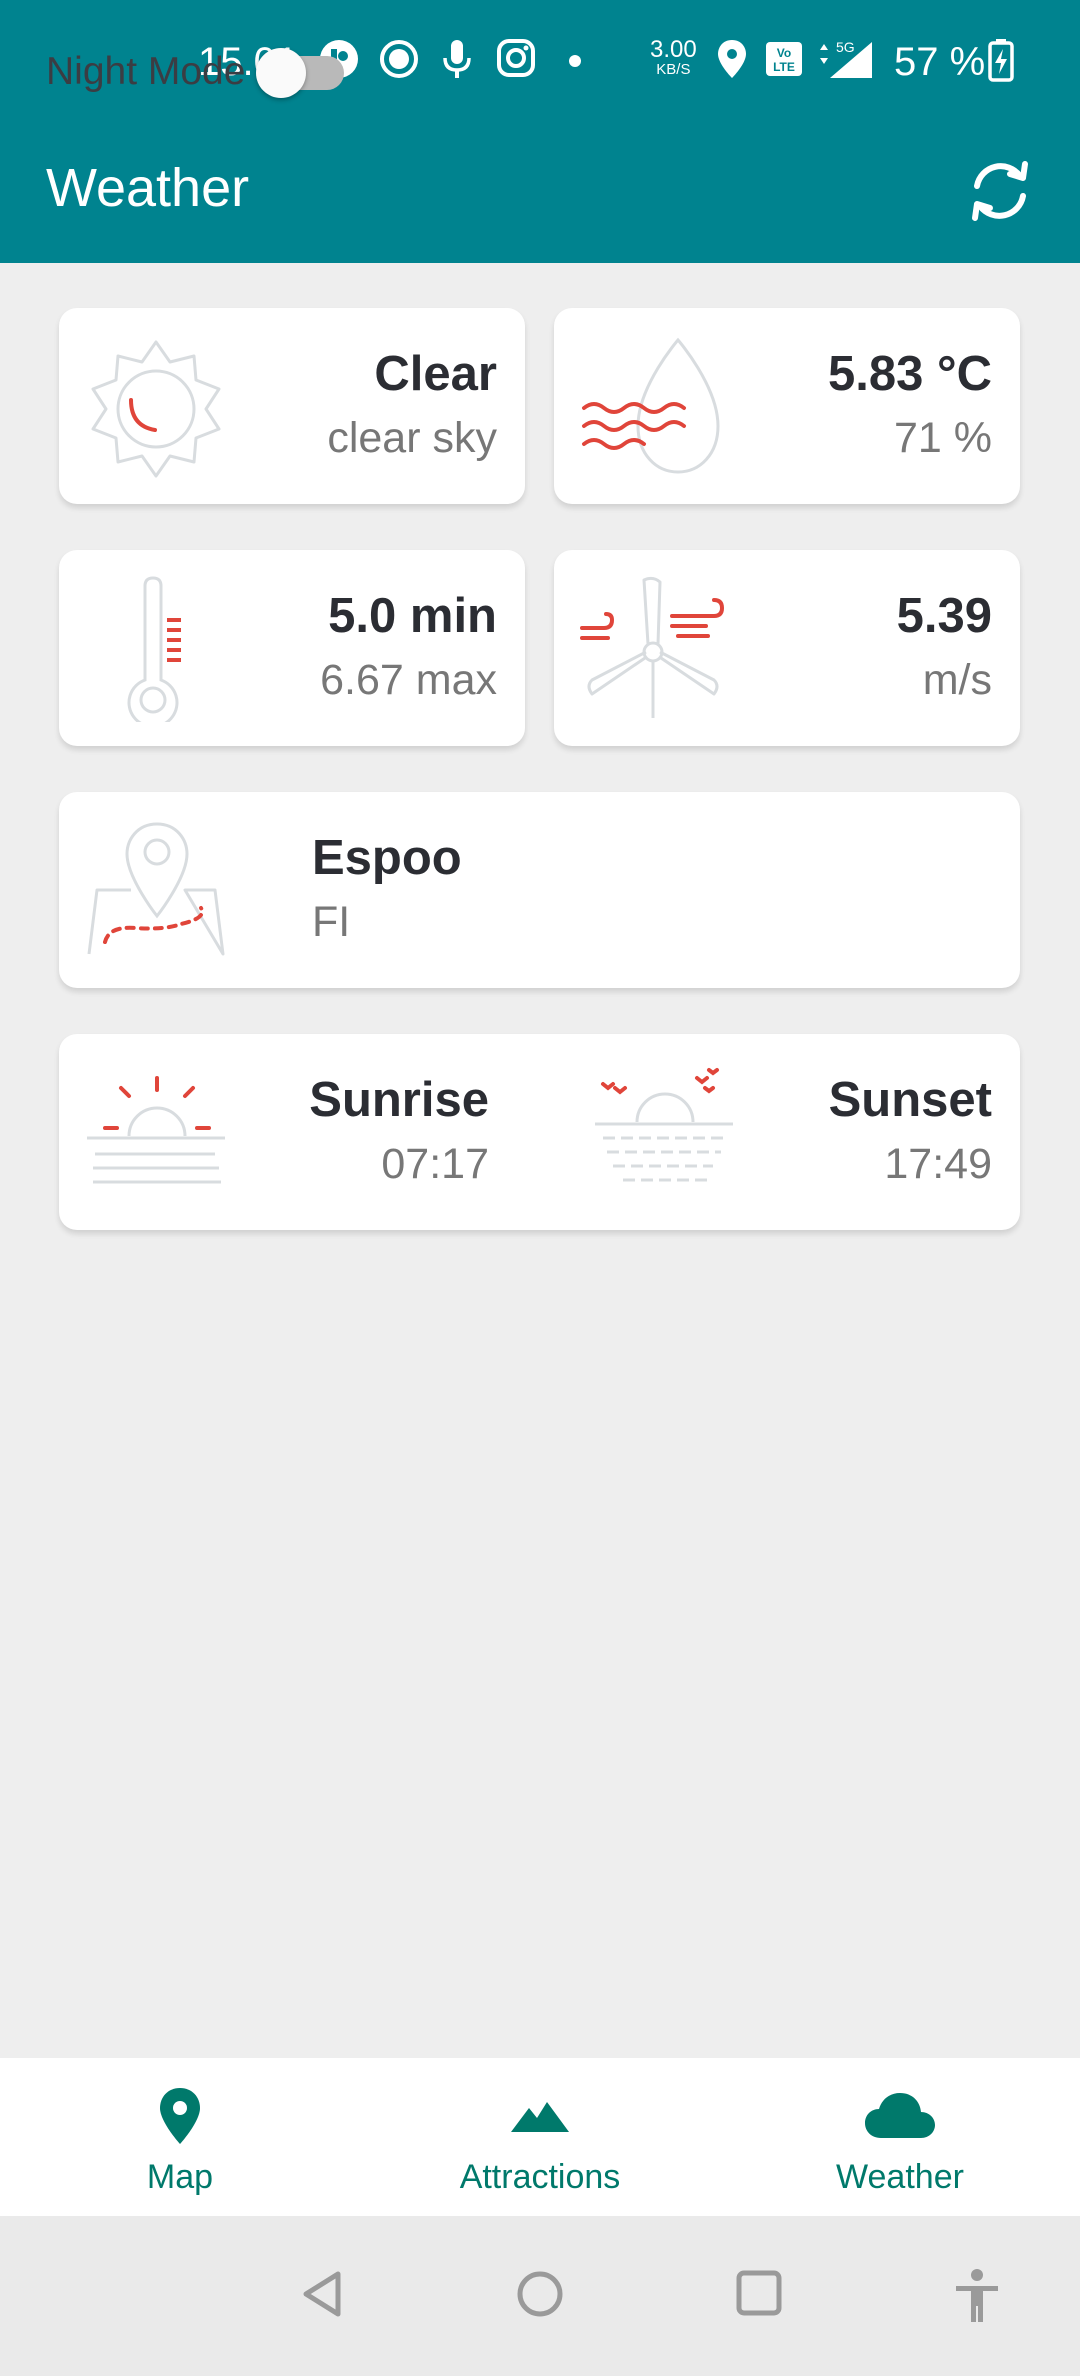 The height and width of the screenshot is (2376, 1080). Describe the element at coordinates (281, 73) in the screenshot. I see `toggle-thumb` at that location.